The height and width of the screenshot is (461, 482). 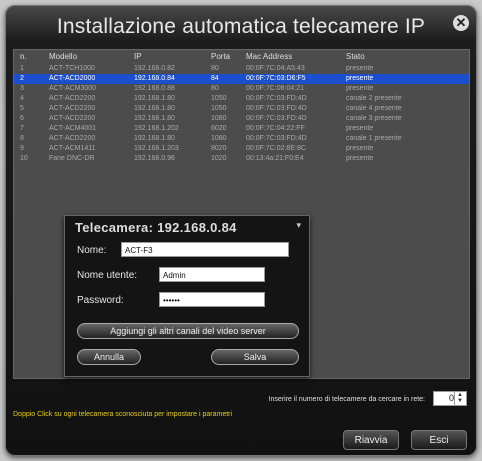 I want to click on header-n: n., so click(x=23, y=56).